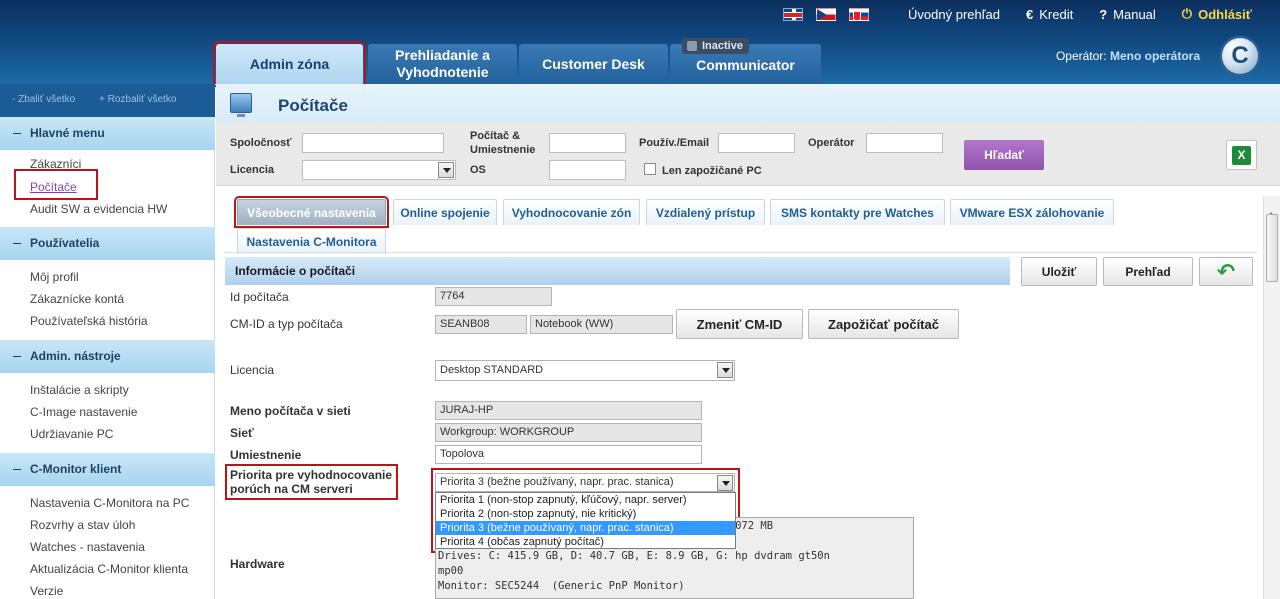 The image size is (1280, 599). I want to click on page-scrollbar, so click(1271, 397).